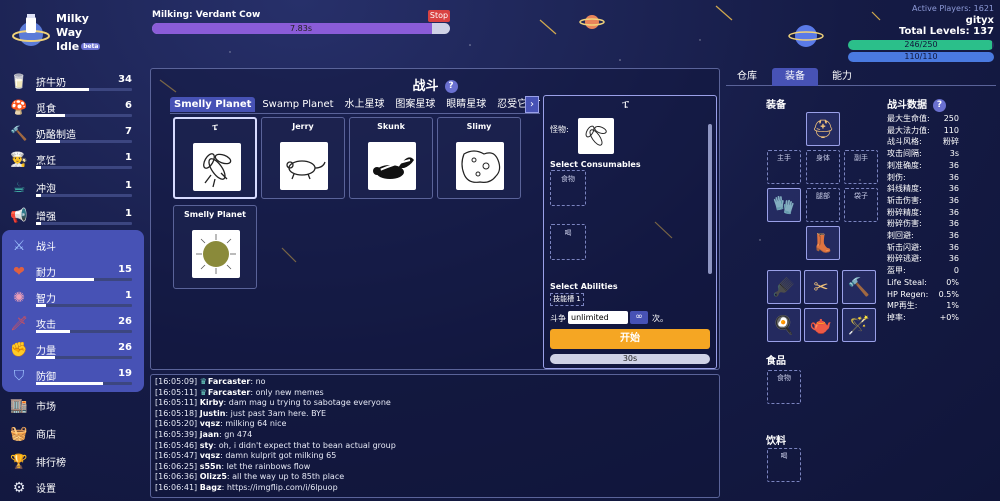  What do you see at coordinates (215, 247) in the screenshot?
I see `monster-card-smelly-planet: Smelly Planet` at bounding box center [215, 247].